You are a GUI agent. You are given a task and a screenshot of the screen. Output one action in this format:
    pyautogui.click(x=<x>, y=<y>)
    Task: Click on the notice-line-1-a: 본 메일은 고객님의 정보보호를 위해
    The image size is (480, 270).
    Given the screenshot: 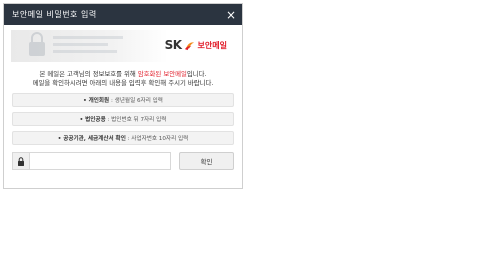 What is the action you would take?
    pyautogui.click(x=88, y=74)
    